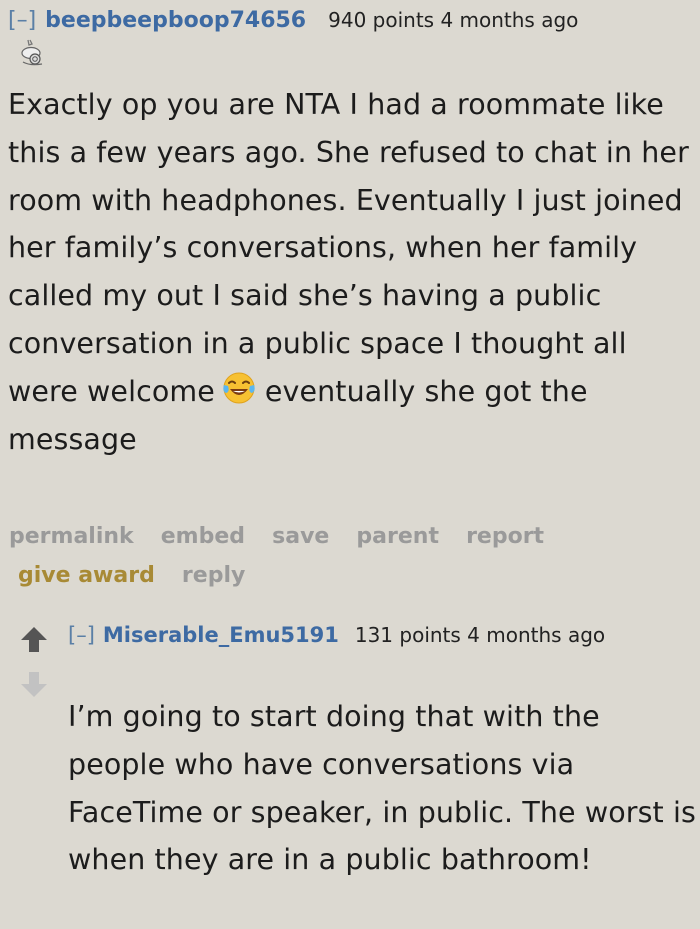 The height and width of the screenshot is (929, 700). I want to click on upvote-arrow-icon, so click(34, 639).